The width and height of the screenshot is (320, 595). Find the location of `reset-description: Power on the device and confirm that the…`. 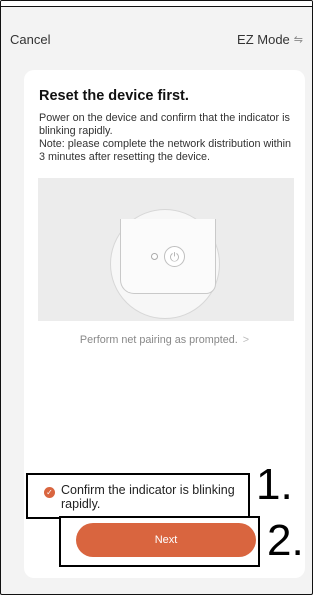

reset-description: Power on the device and confirm that the… is located at coordinates (165, 137).